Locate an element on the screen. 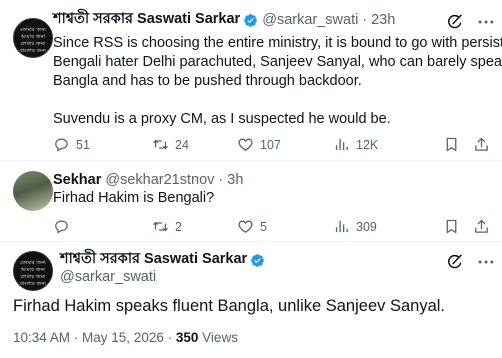  views-label: Views is located at coordinates (220, 337).